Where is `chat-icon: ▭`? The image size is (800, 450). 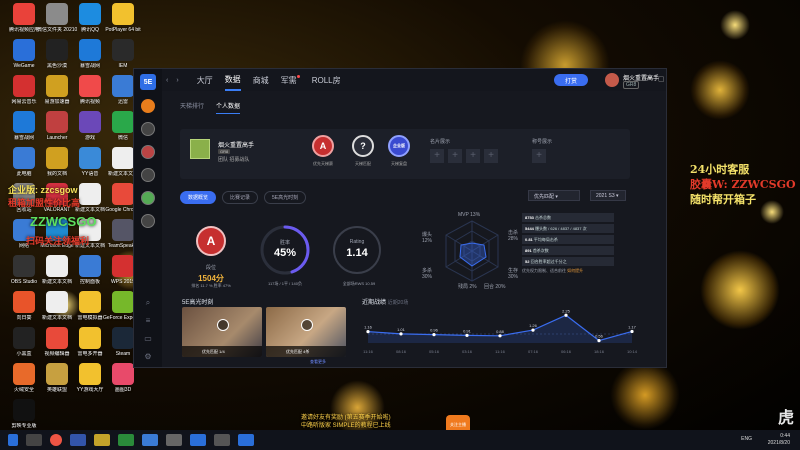 chat-icon: ▭ is located at coordinates (148, 338).